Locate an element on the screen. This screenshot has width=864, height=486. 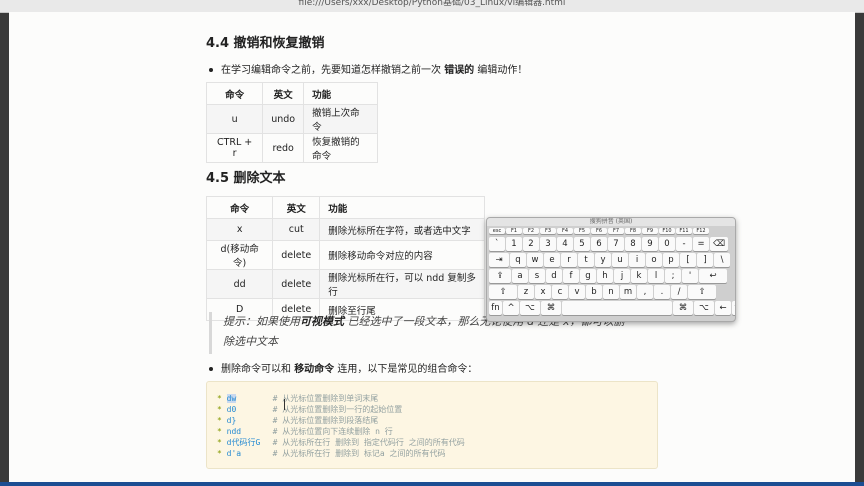
key: F8 is located at coordinates (633, 231).